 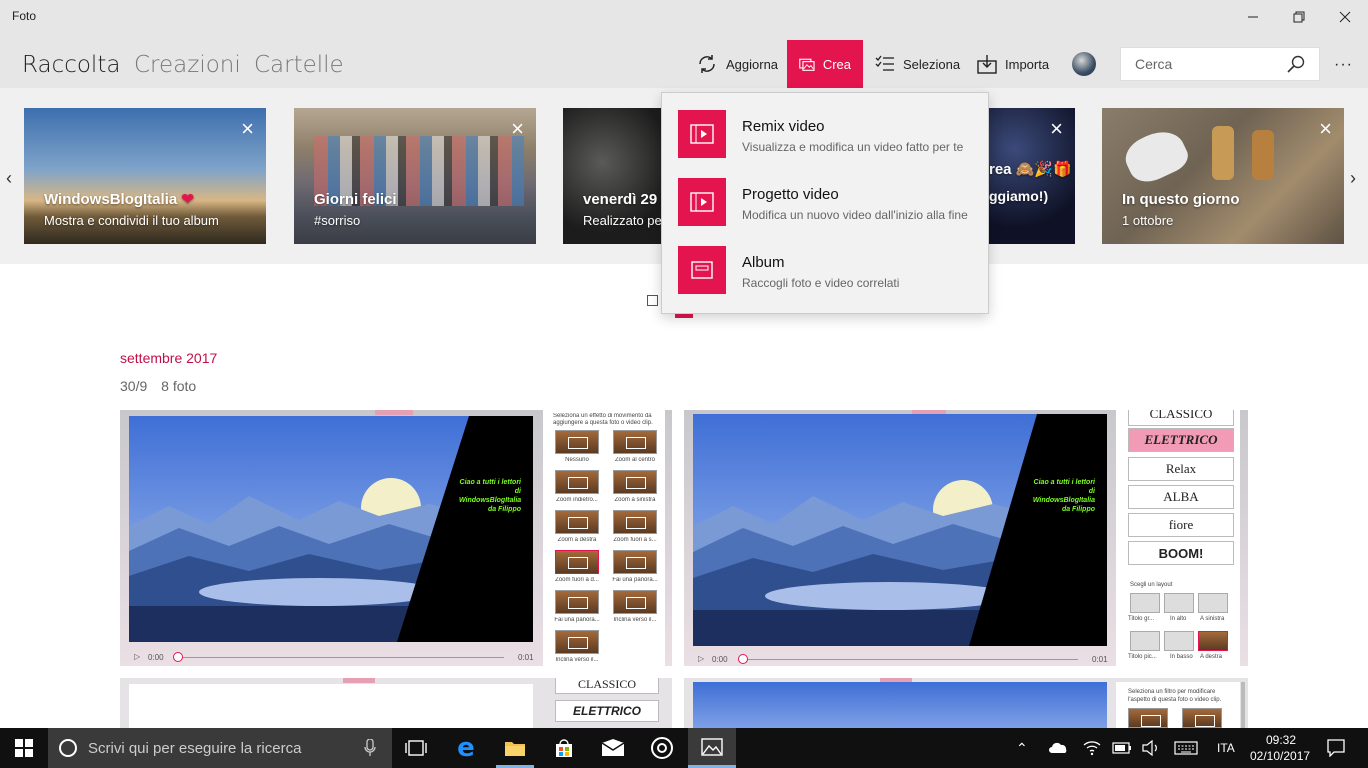 I want to click on minimize-button, so click(x=1253, y=17).